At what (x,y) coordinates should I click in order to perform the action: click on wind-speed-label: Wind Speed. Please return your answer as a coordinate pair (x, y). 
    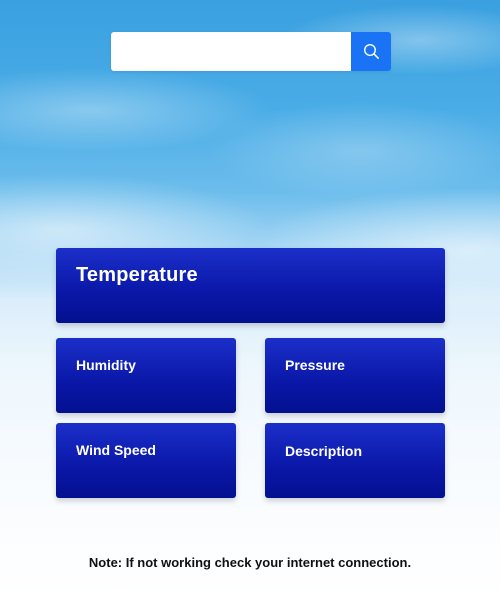
    Looking at the image, I should click on (116, 450).